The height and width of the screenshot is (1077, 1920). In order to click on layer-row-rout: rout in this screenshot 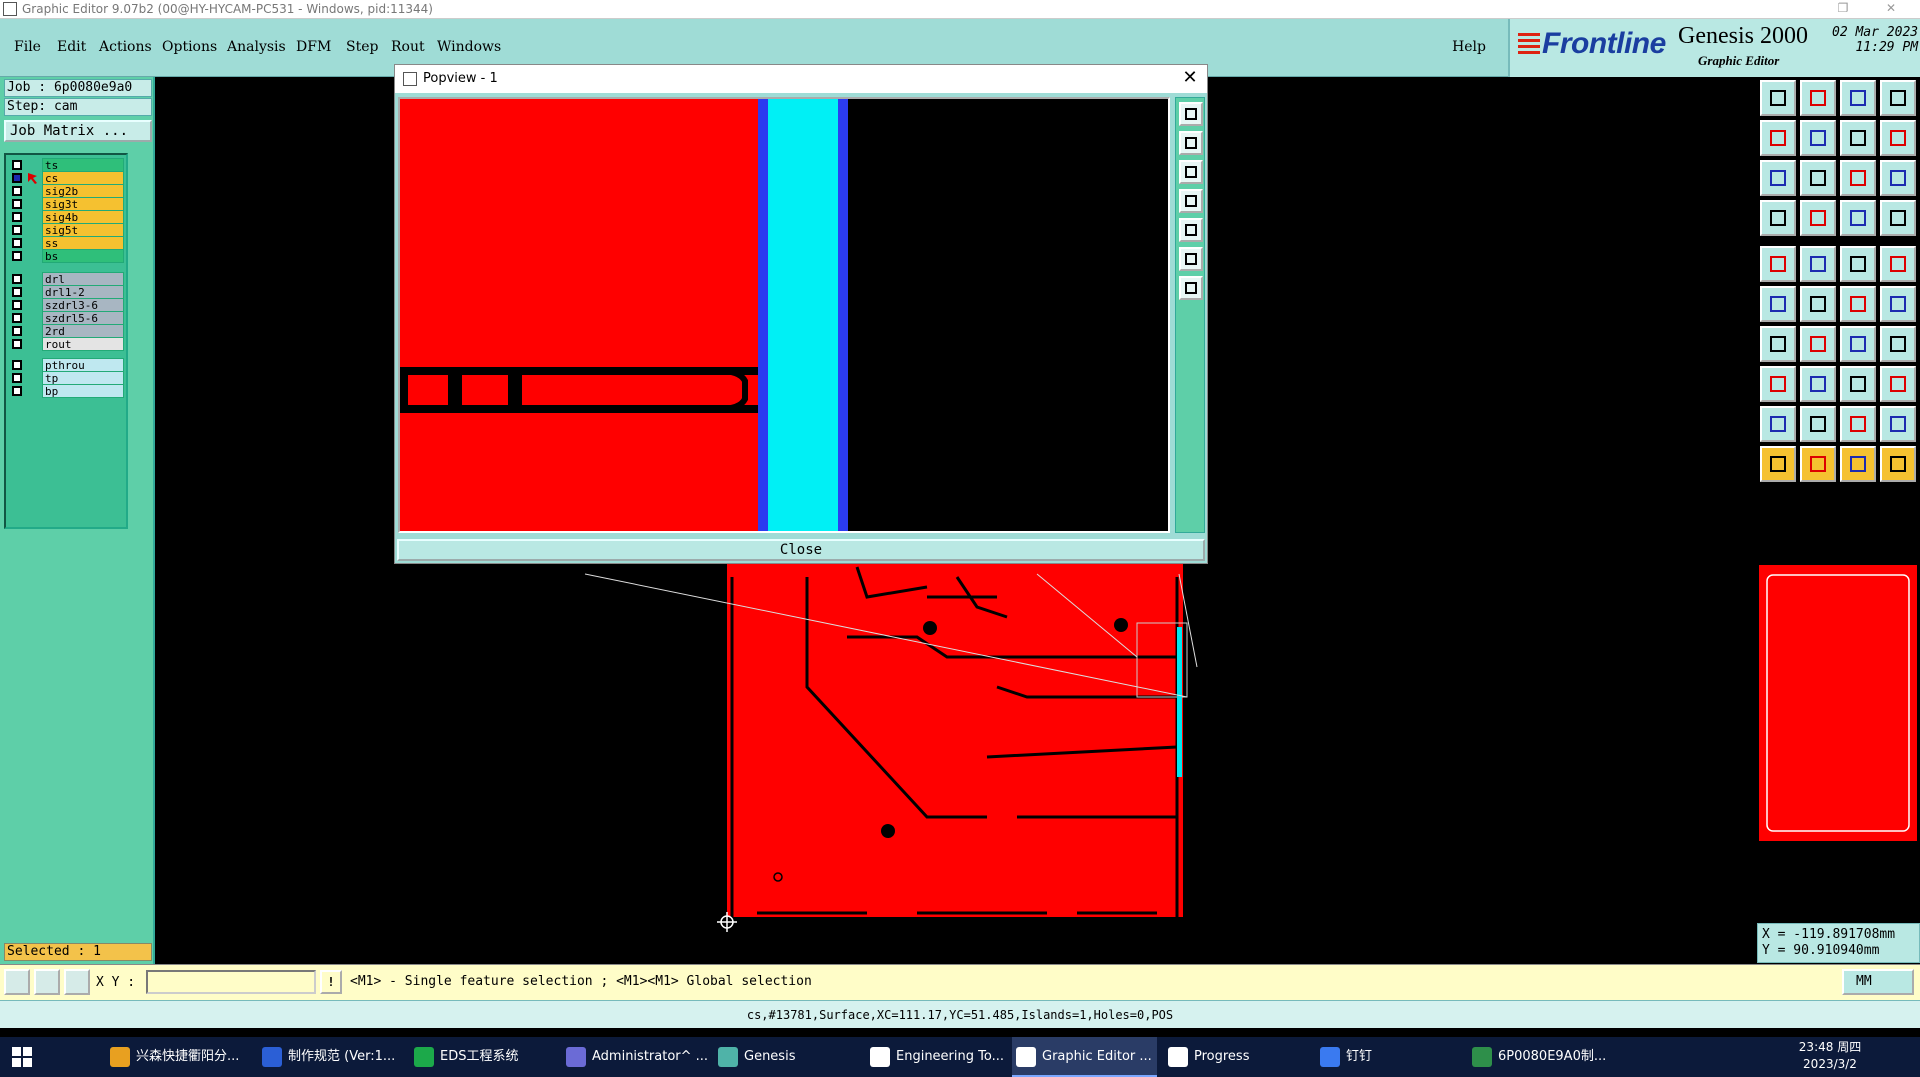, I will do `click(67, 344)`.